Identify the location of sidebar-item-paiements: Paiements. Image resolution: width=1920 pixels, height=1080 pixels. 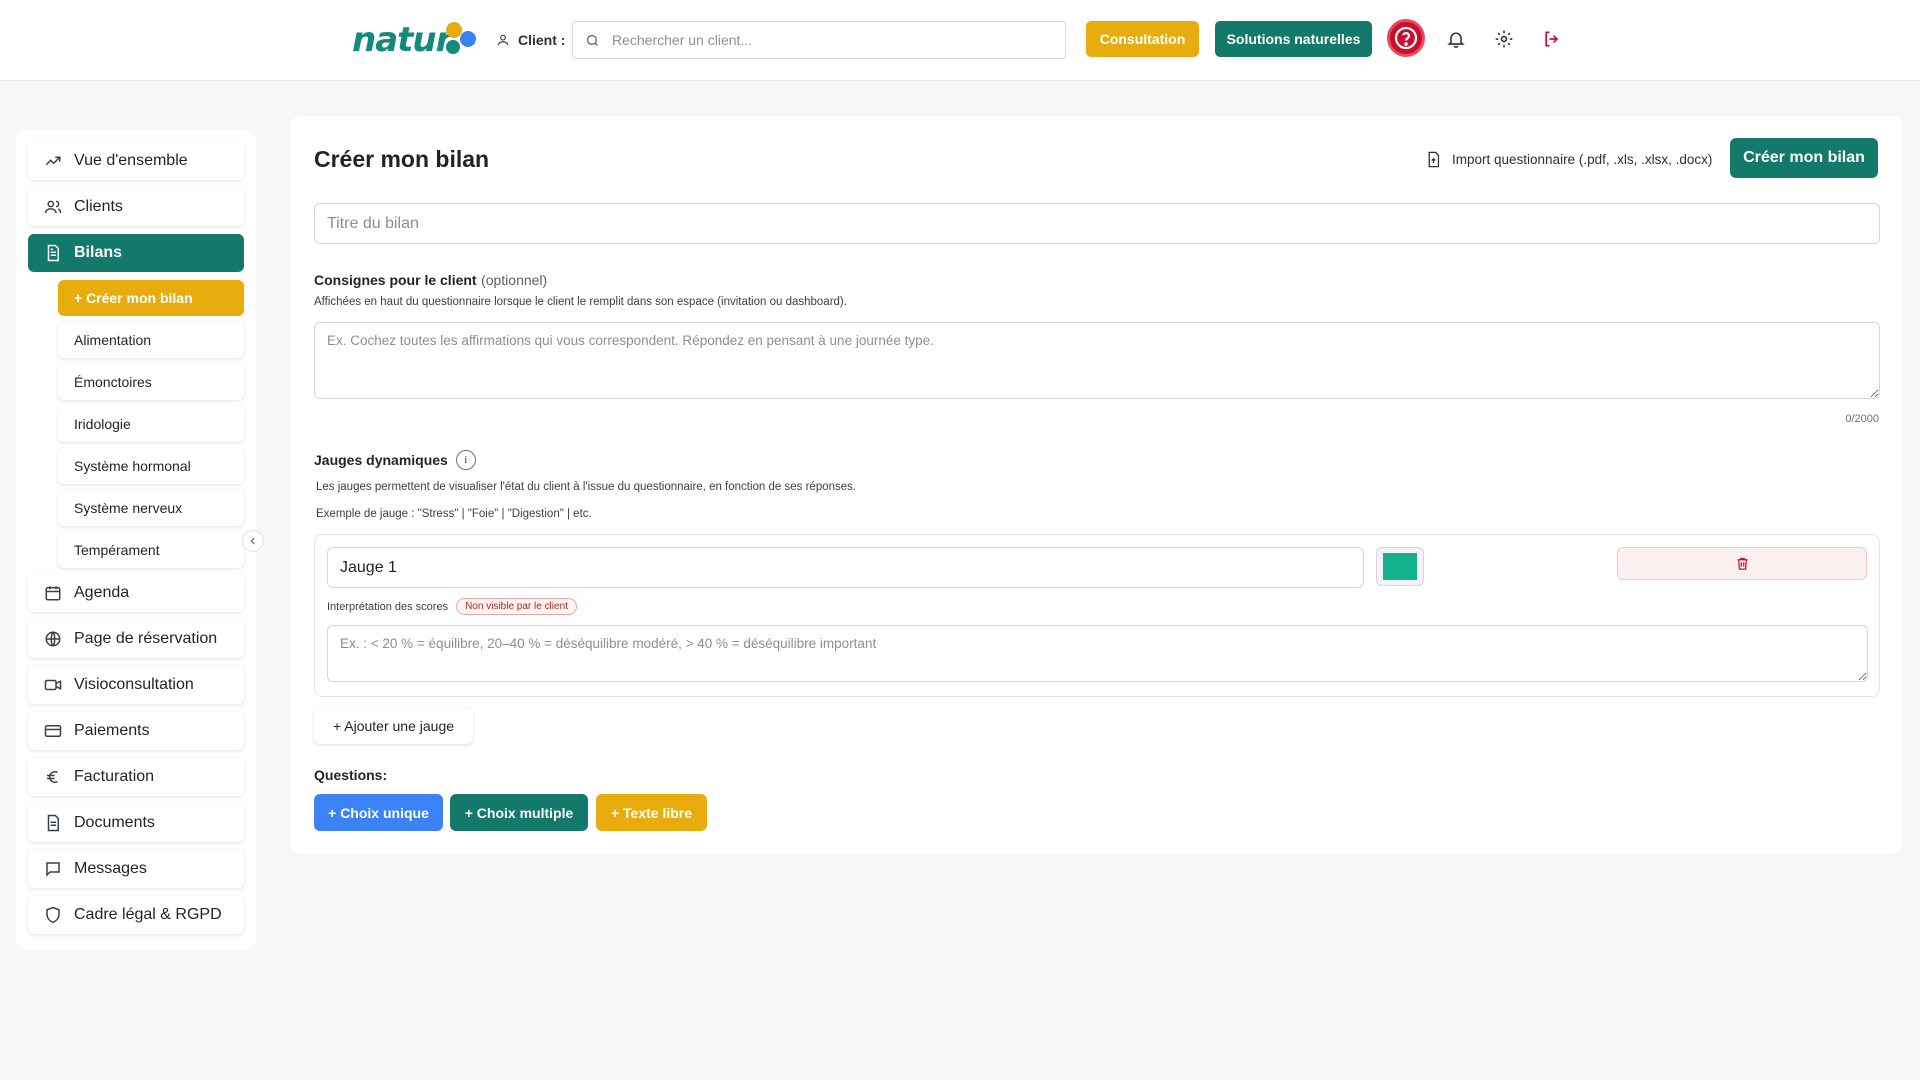
(136, 731).